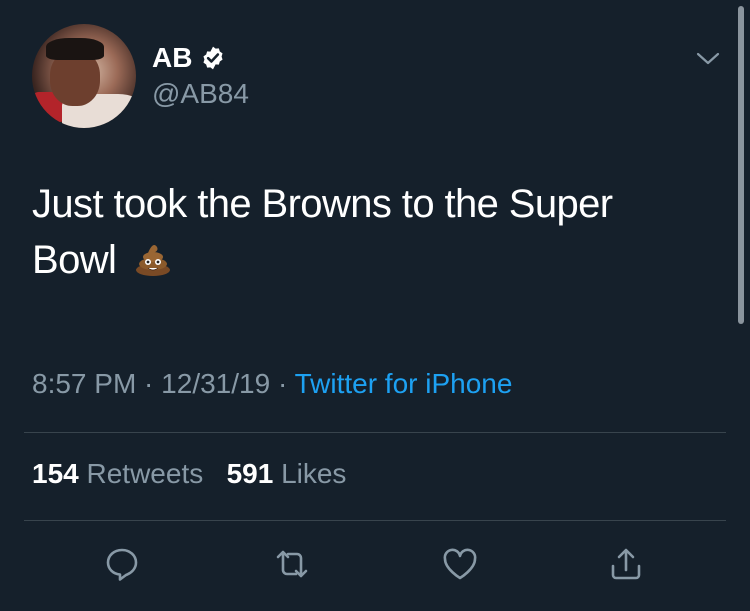 Image resolution: width=750 pixels, height=611 pixels. What do you see at coordinates (314, 473) in the screenshot?
I see `likes-label: Likes` at bounding box center [314, 473].